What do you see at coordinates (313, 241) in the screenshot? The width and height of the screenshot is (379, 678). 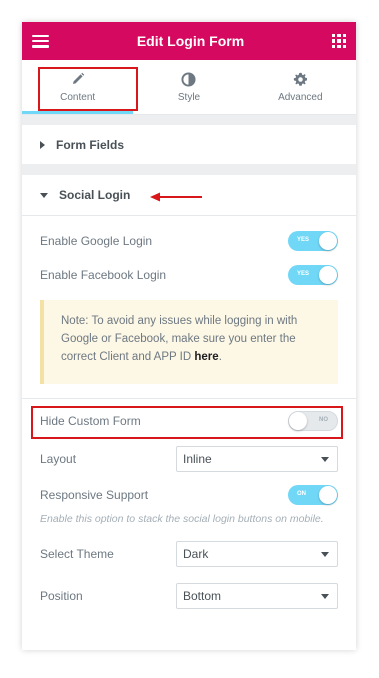 I see `google-login-toggle: YES` at bounding box center [313, 241].